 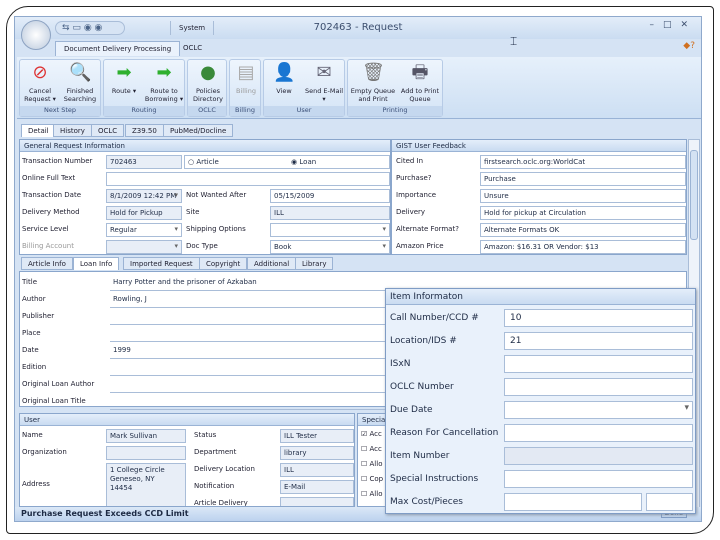 What do you see at coordinates (314, 263) in the screenshot?
I see `tab-library: Library` at bounding box center [314, 263].